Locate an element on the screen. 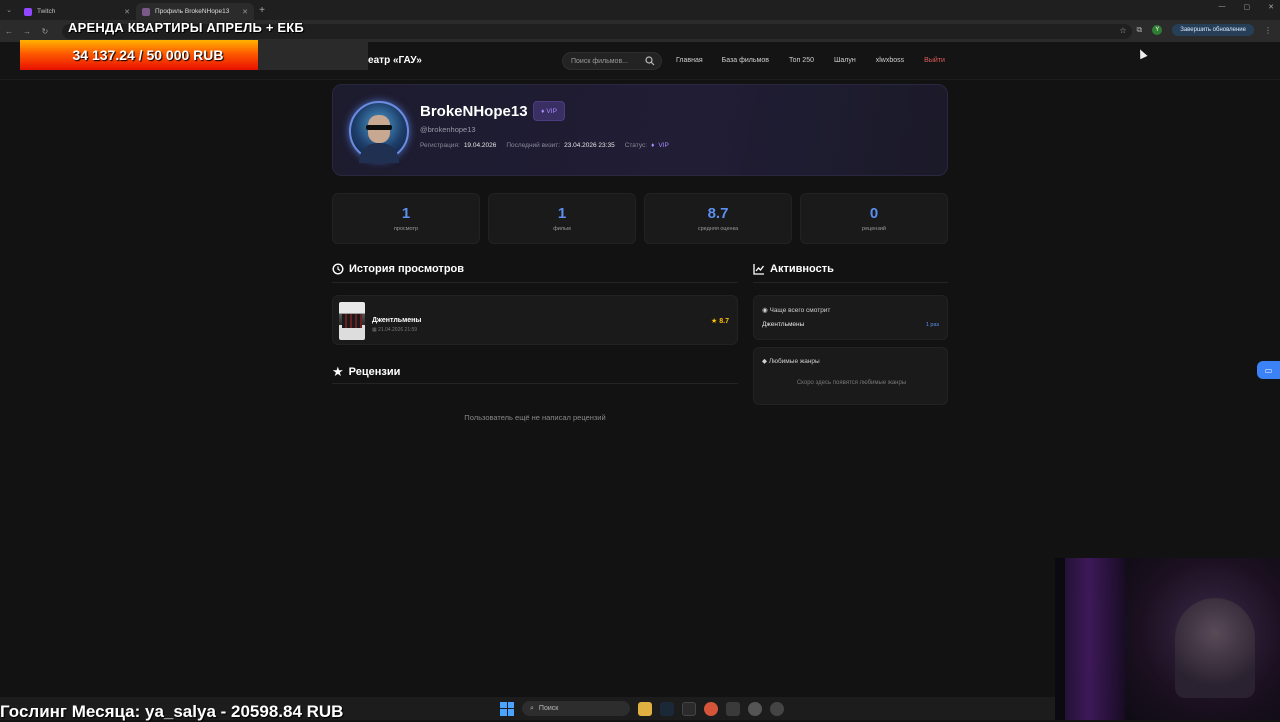 The image size is (1280, 722). reviews-heading: ★ Рецензии is located at coordinates (366, 372).